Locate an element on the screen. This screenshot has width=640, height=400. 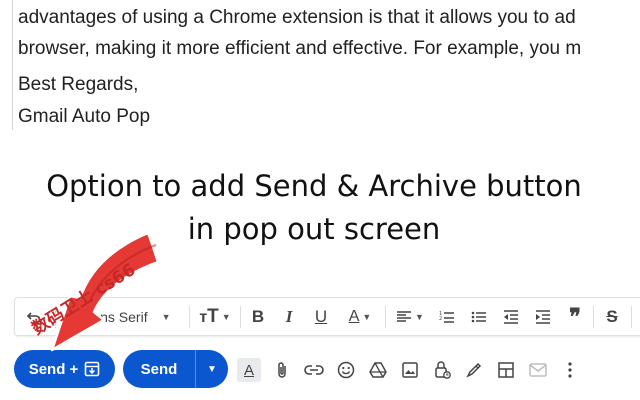
send-and-archive-button: Send + is located at coordinates (64, 369).